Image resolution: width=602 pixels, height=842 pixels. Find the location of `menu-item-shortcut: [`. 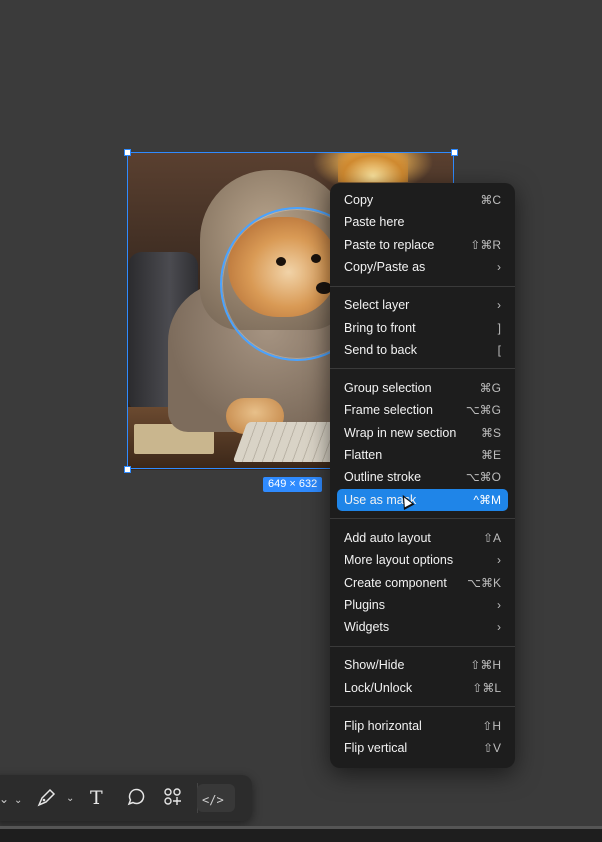

menu-item-shortcut: [ is located at coordinates (499, 349).